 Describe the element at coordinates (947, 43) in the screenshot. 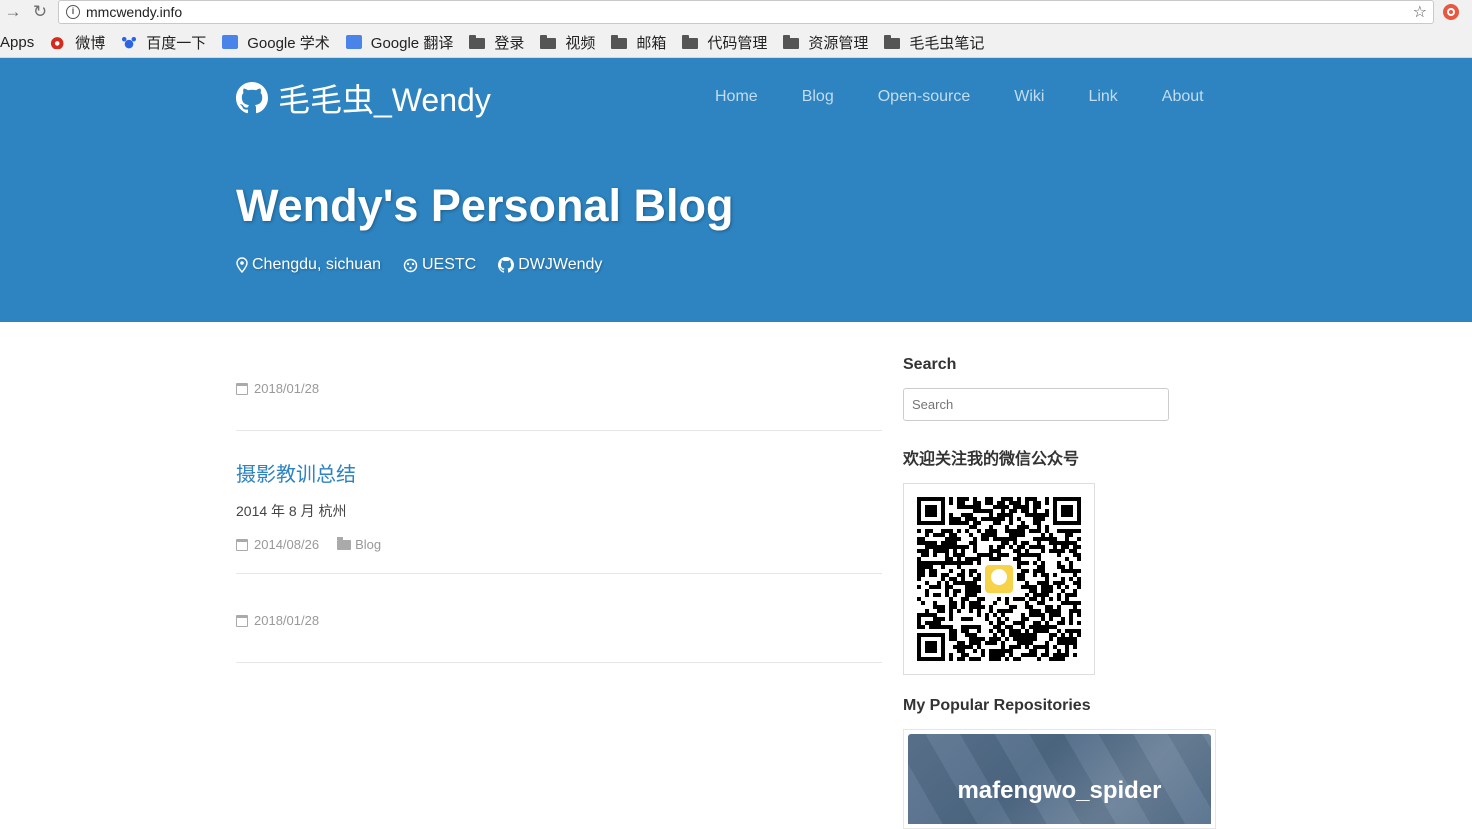

I see `bookmark-label: 毛毛虫笔记` at that location.